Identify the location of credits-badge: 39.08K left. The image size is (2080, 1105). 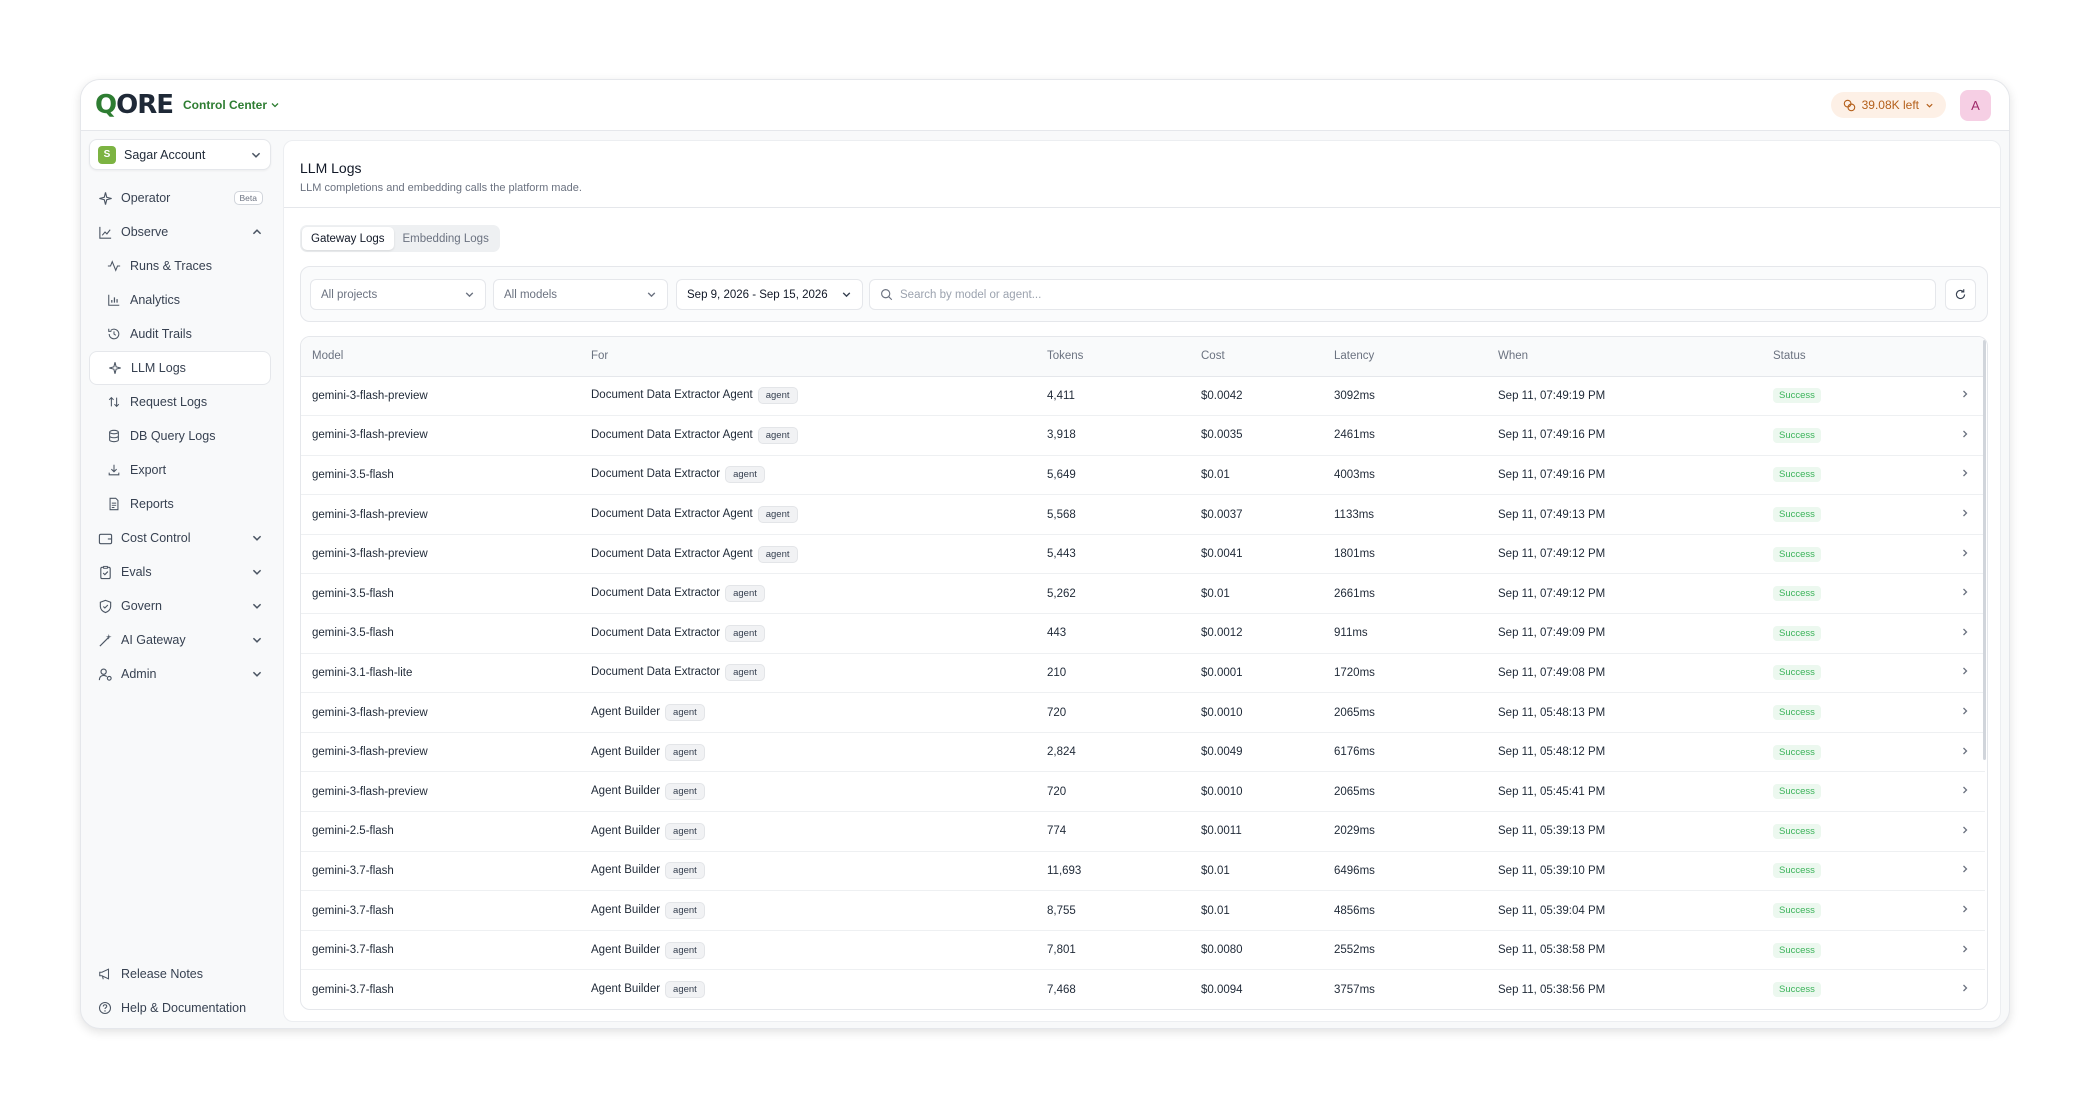
(1888, 105).